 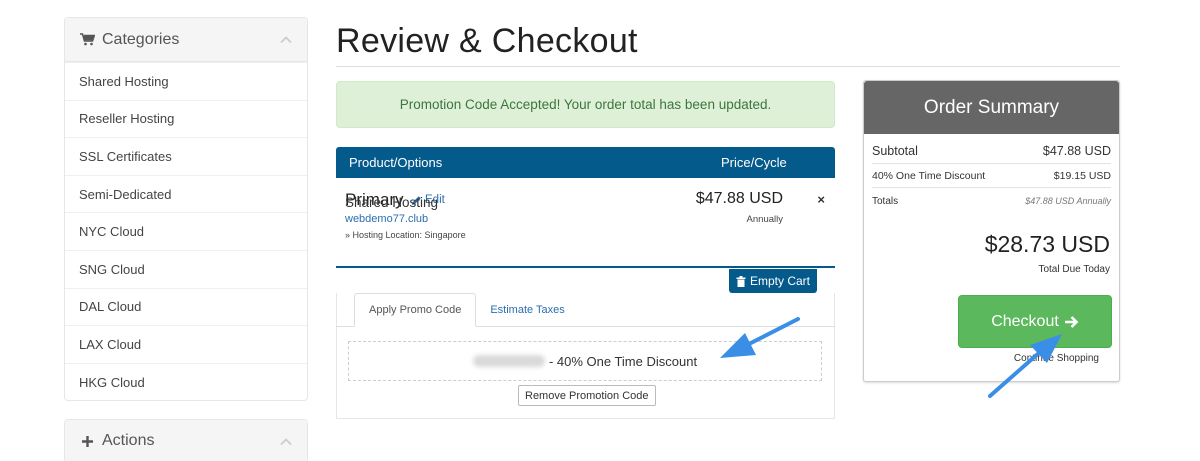 I want to click on order-summary-title: Order Summary, so click(x=991, y=107).